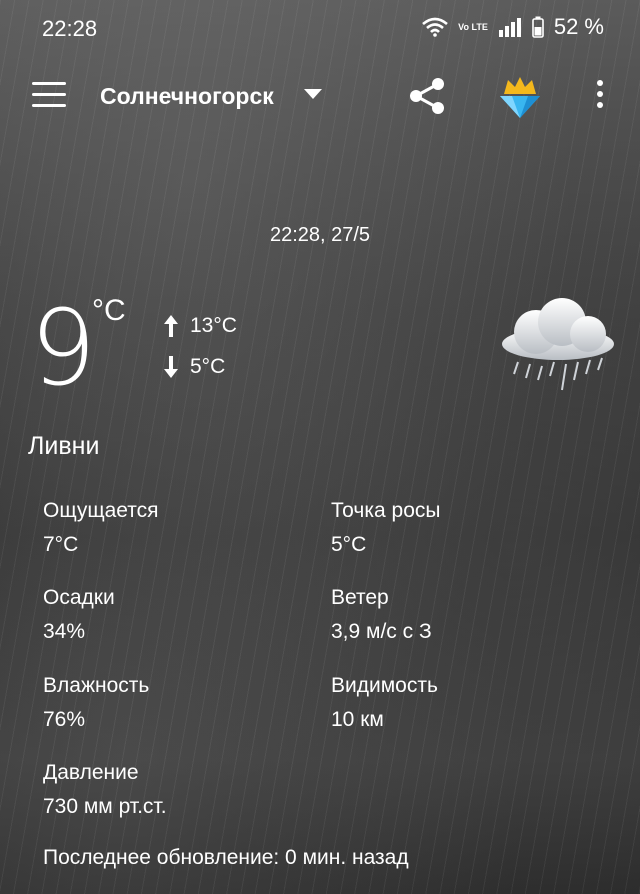 The width and height of the screenshot is (640, 894). What do you see at coordinates (226, 857) in the screenshot?
I see `last-update-text: Последнее обновление: 0 мин. назад` at bounding box center [226, 857].